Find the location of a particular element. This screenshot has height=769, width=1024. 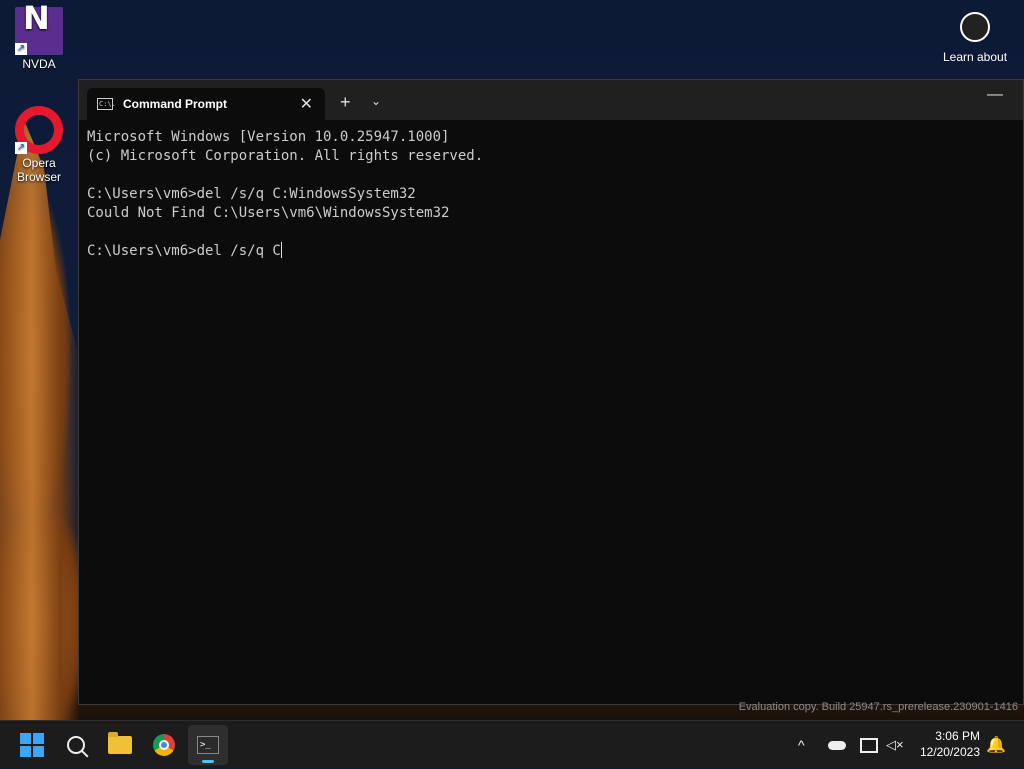

nvda-icon: N ↗ is located at coordinates (39, 27).